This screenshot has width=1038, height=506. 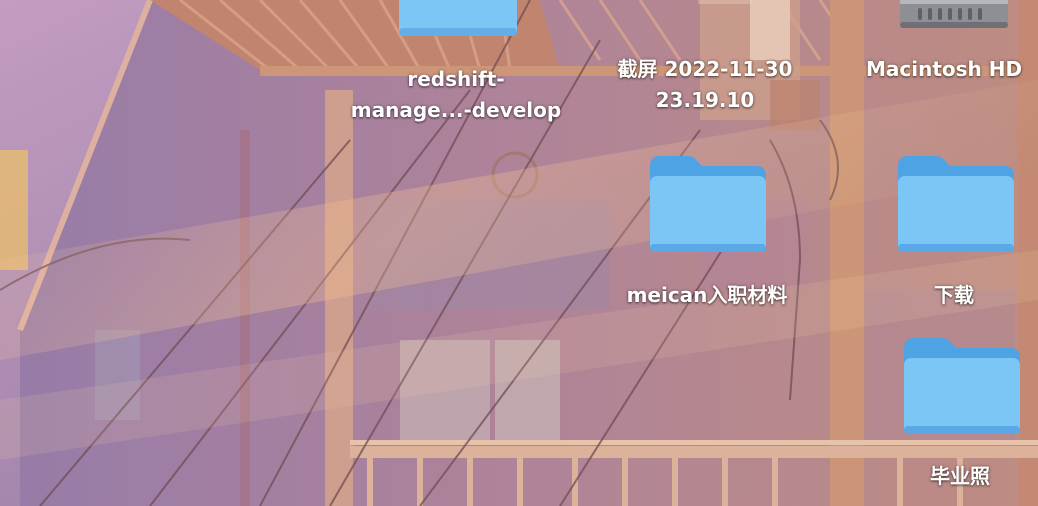 I want to click on label-line: meican入职材料, so click(x=707, y=295).